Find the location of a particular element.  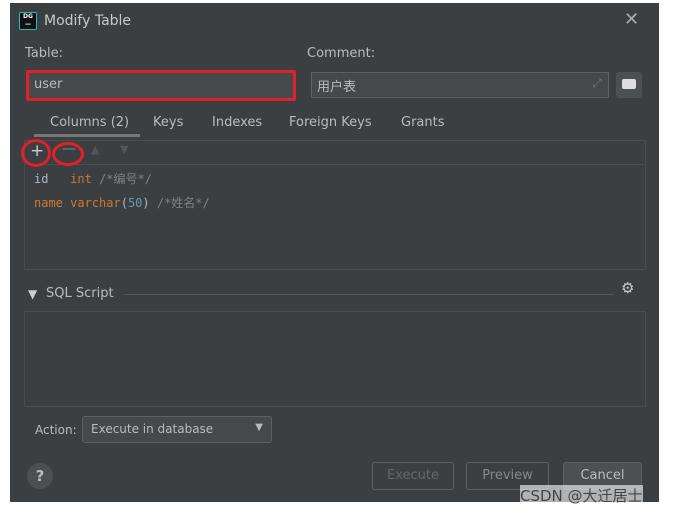

gear-icon: ⚙ is located at coordinates (627, 288).